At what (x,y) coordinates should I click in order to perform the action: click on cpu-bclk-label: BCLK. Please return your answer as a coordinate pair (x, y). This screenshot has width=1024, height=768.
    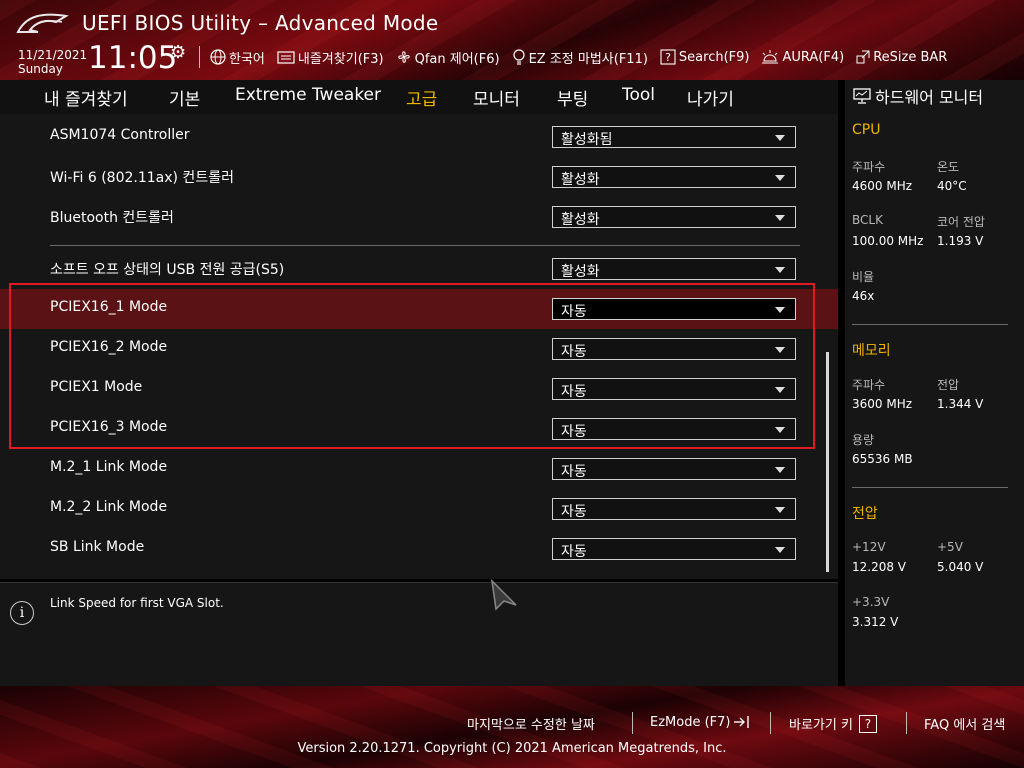
    Looking at the image, I should click on (867, 220).